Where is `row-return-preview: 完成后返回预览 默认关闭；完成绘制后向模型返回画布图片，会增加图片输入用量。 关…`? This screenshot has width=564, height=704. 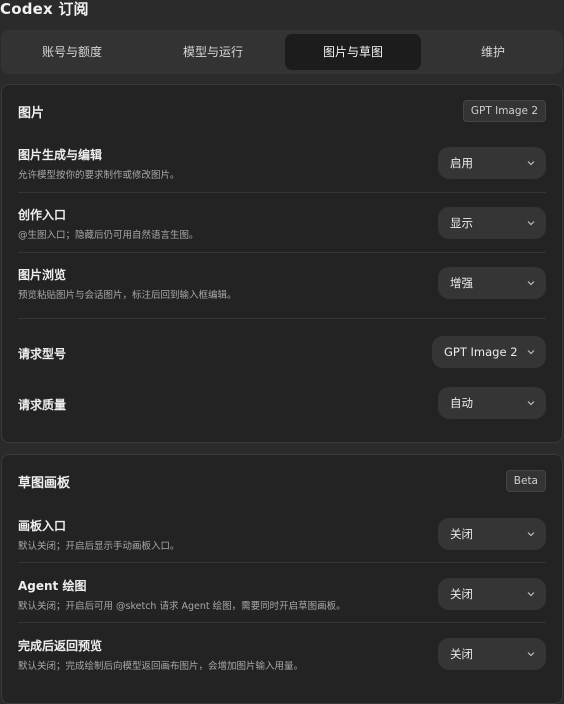 row-return-preview: 完成后返回预览 默认关闭；完成绘制后向模型返回画布图片，会增加图片输入用量。 关… is located at coordinates (282, 660).